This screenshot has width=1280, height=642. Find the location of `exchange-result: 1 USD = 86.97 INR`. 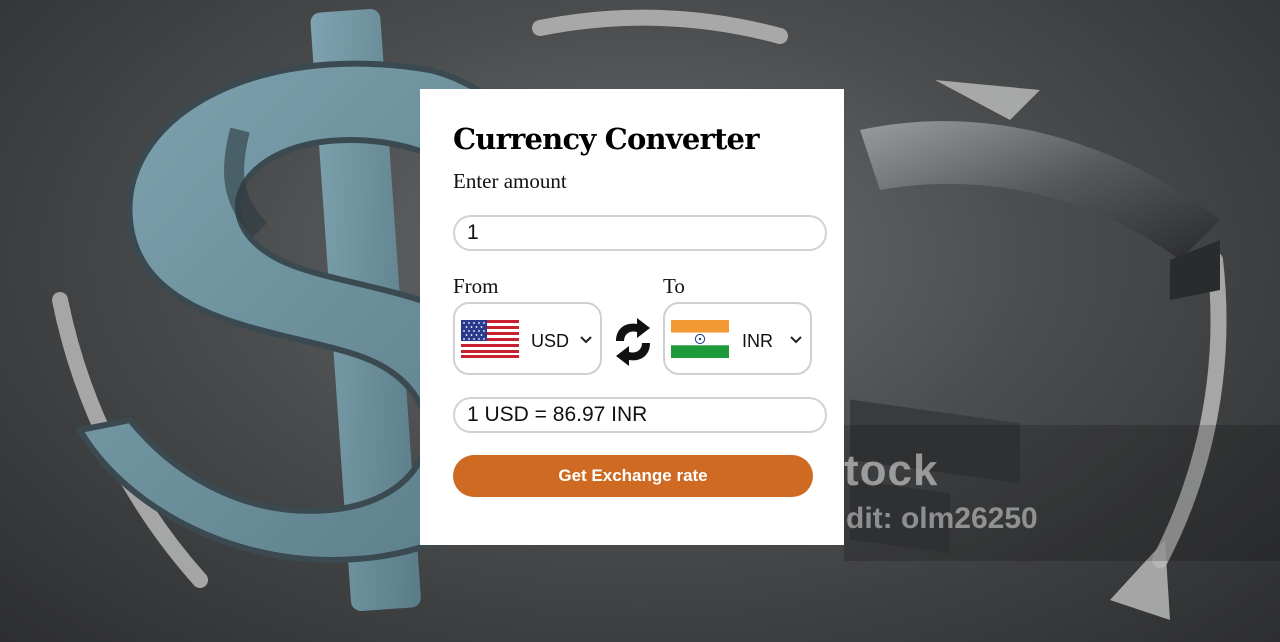

exchange-result: 1 USD = 86.97 INR is located at coordinates (640, 415).